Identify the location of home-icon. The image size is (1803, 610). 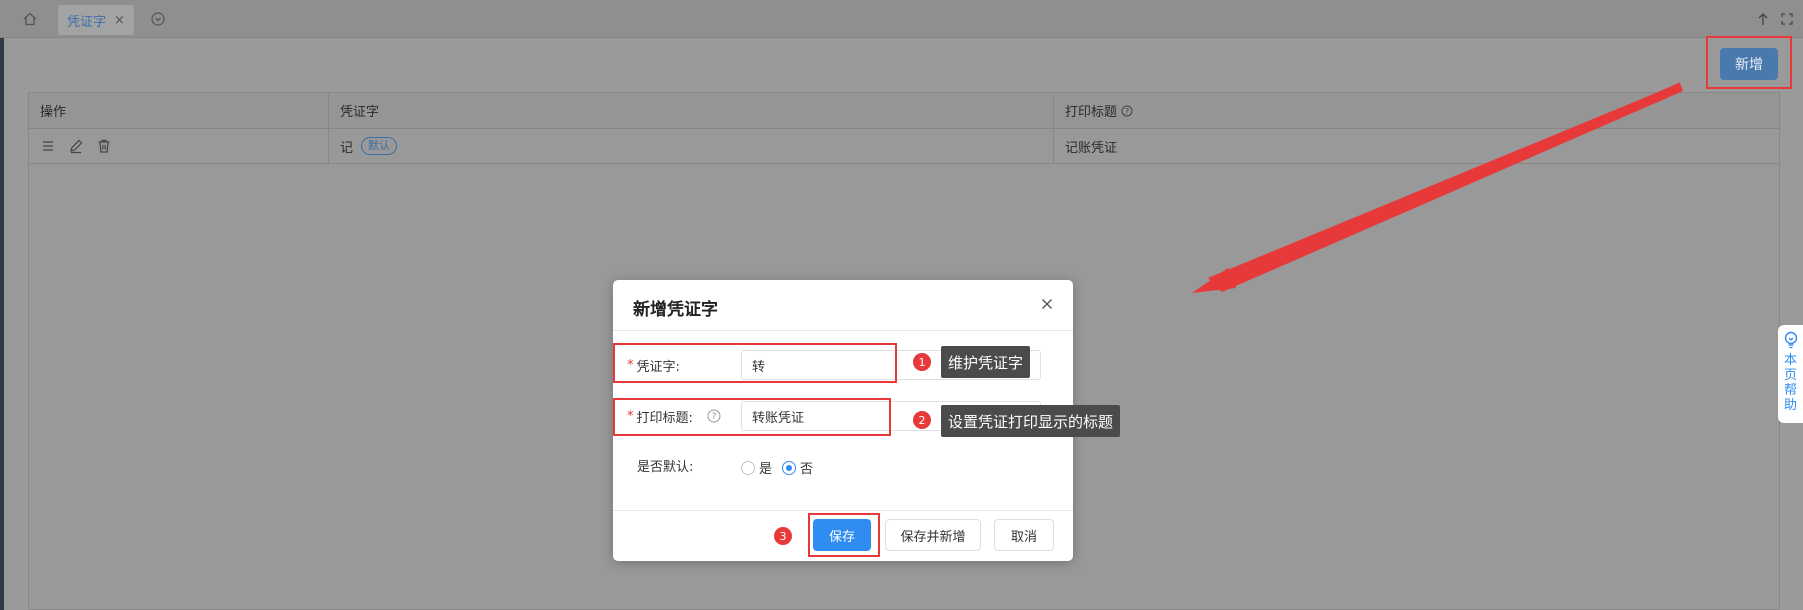
(30, 19).